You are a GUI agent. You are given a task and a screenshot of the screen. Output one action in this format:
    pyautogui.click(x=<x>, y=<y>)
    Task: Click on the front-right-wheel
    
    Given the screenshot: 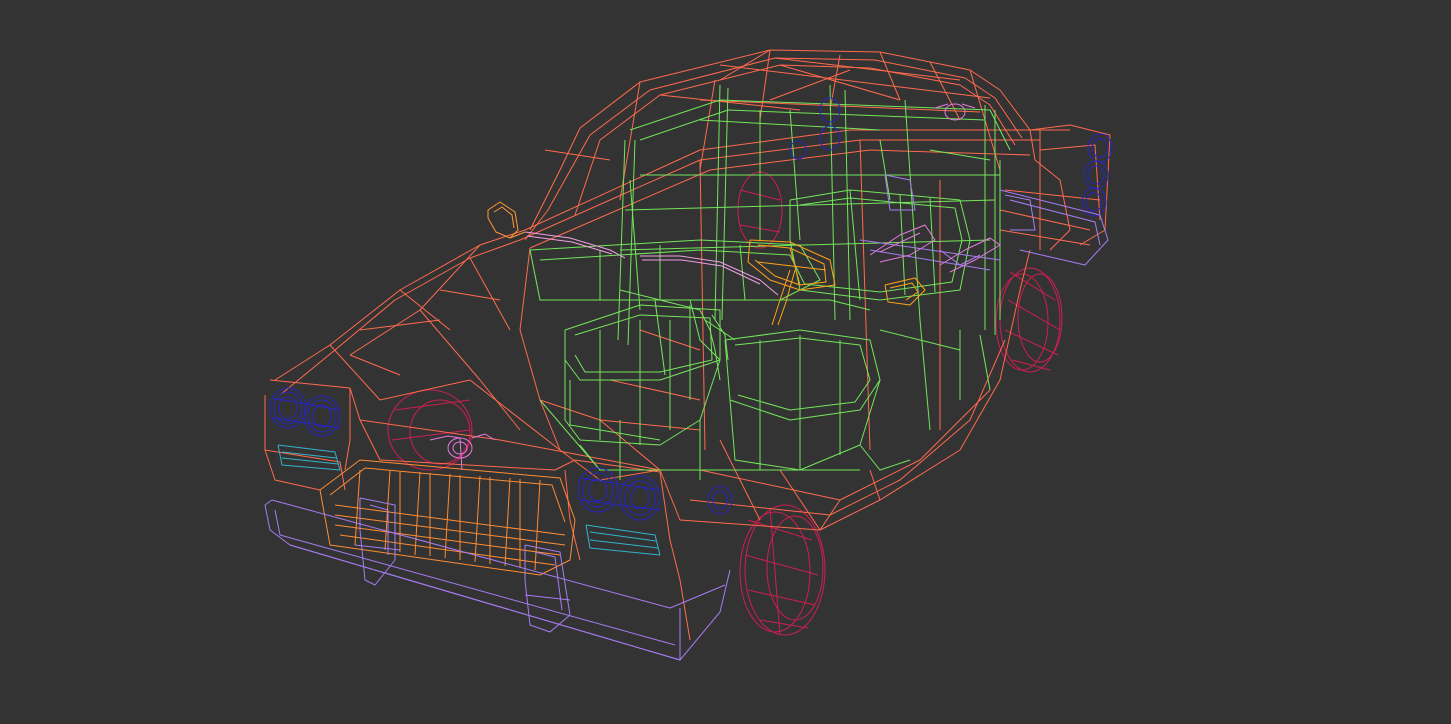 What is the action you would take?
    pyautogui.click(x=782, y=570)
    